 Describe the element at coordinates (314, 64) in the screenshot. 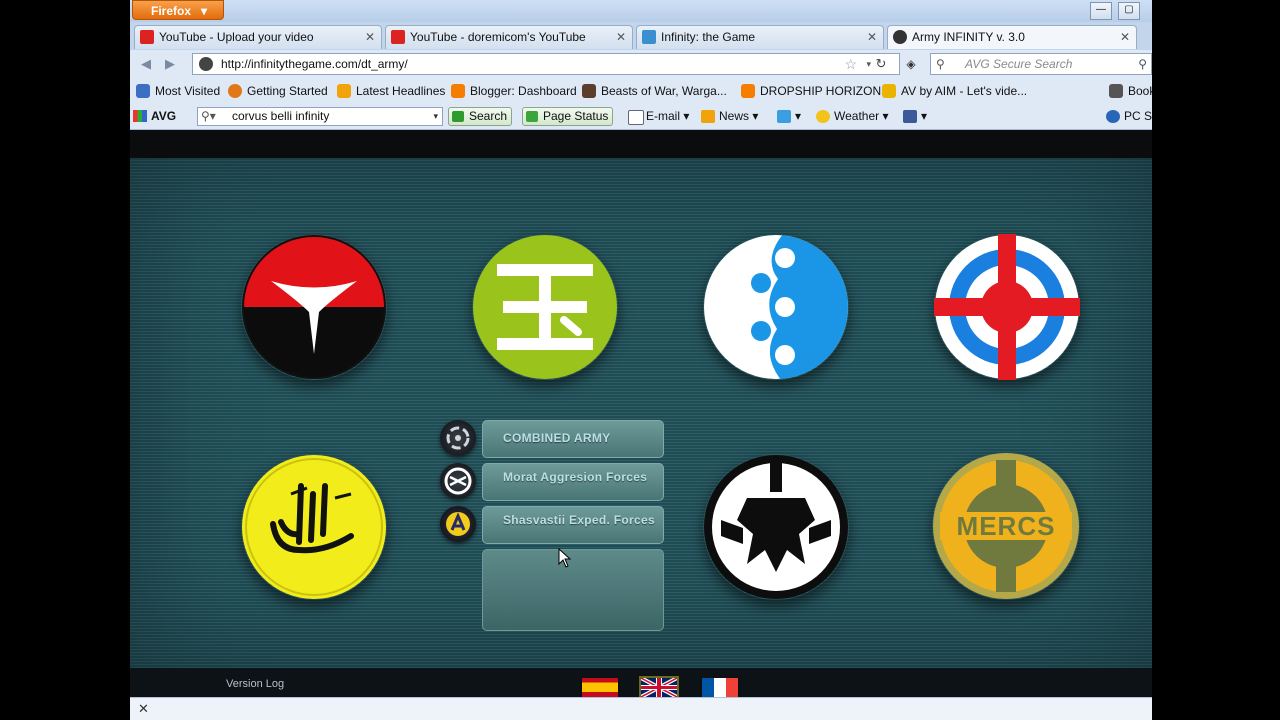

I see `url-text: http://infinitythegame.com/dt_army/` at that location.